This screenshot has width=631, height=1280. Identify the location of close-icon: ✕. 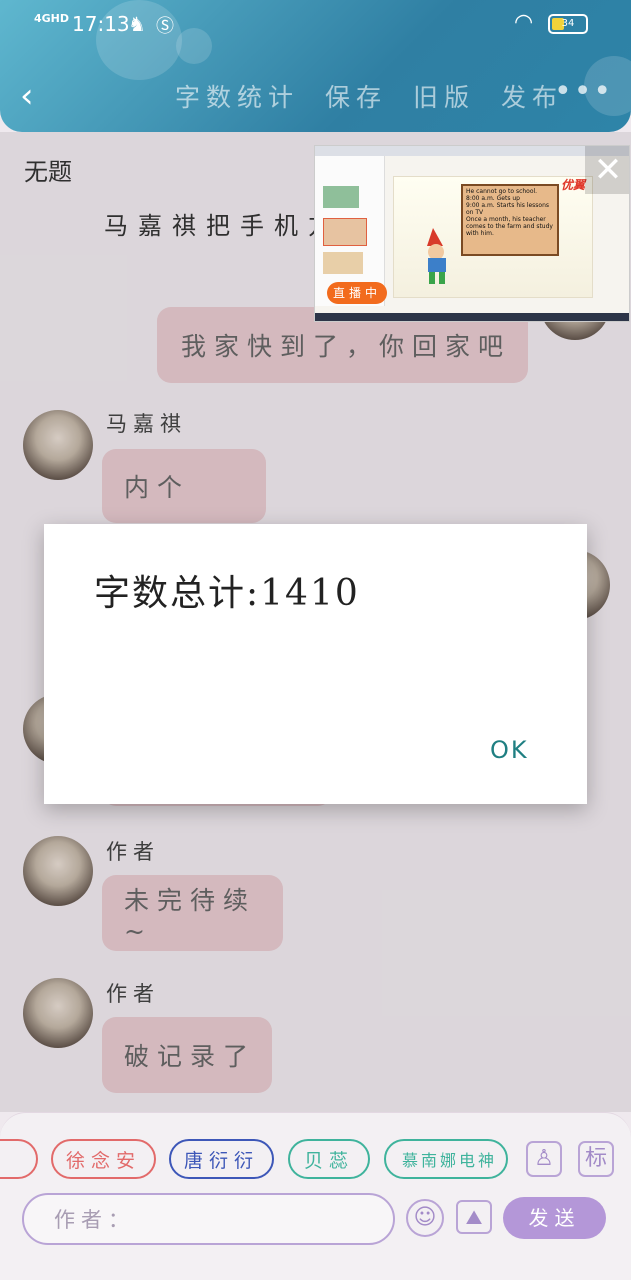
(607, 170).